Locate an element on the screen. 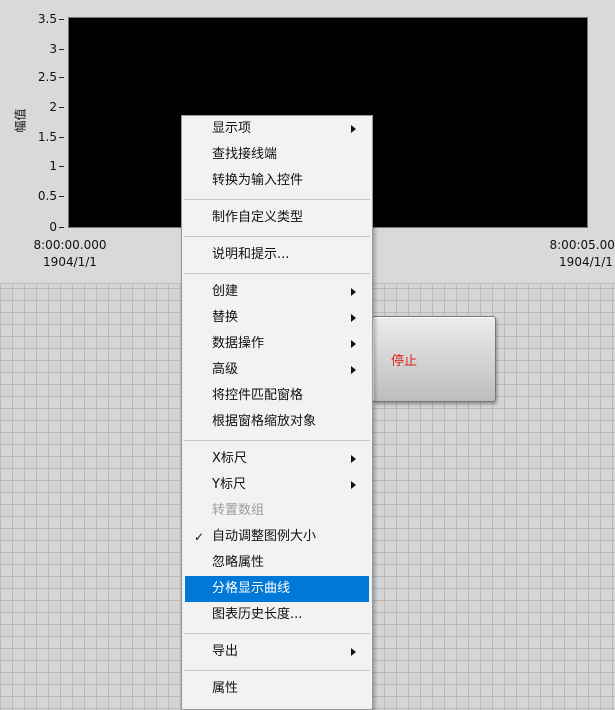  menu-item-label: 忽略属性 is located at coordinates (238, 562).